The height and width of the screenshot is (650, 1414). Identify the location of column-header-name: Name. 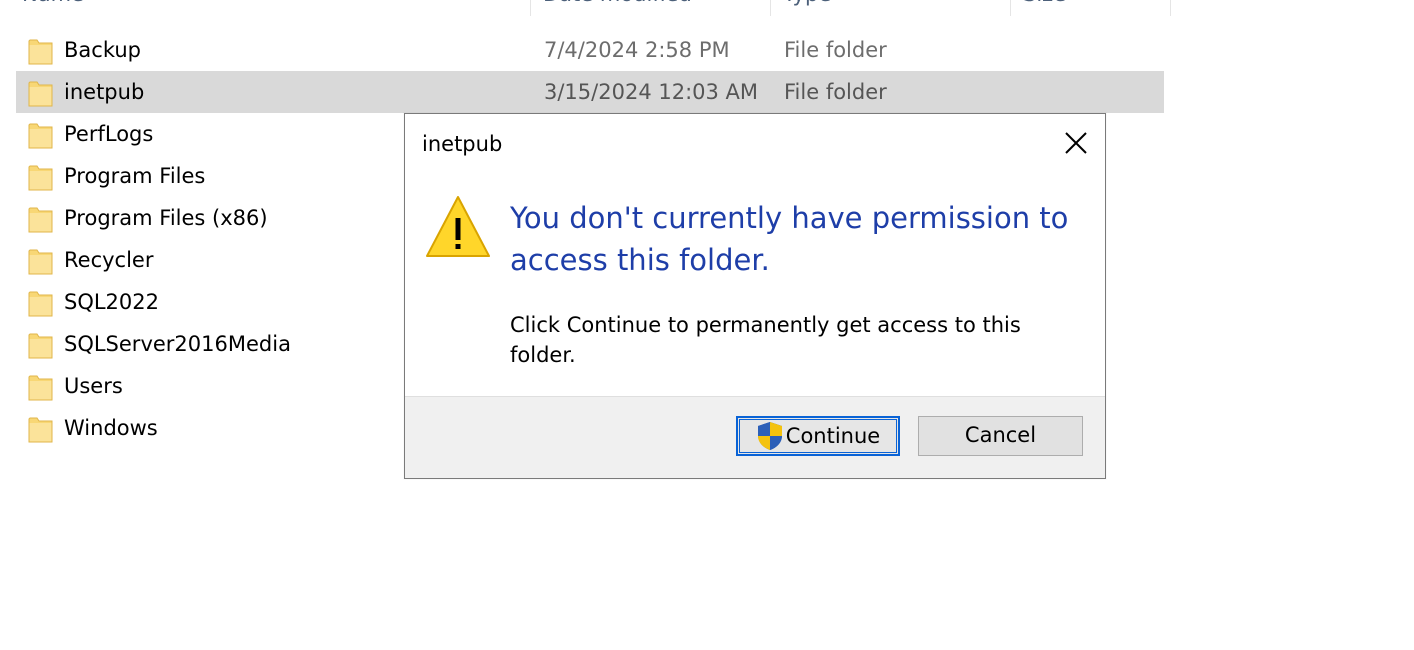
(267, 8).